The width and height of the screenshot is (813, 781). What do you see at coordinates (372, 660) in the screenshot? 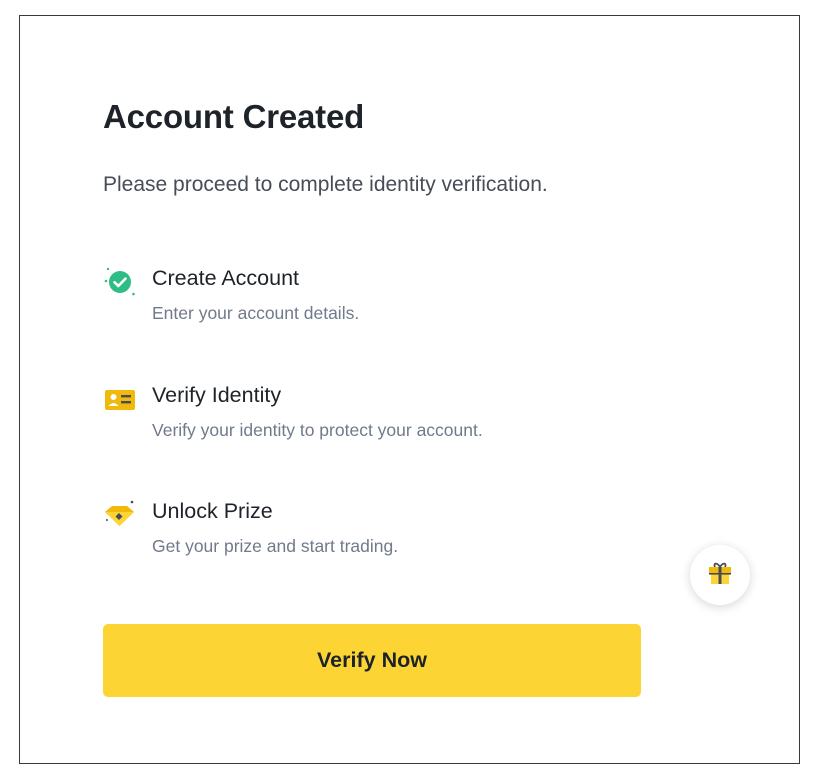
I see `verify-now-button: Verify Now` at bounding box center [372, 660].